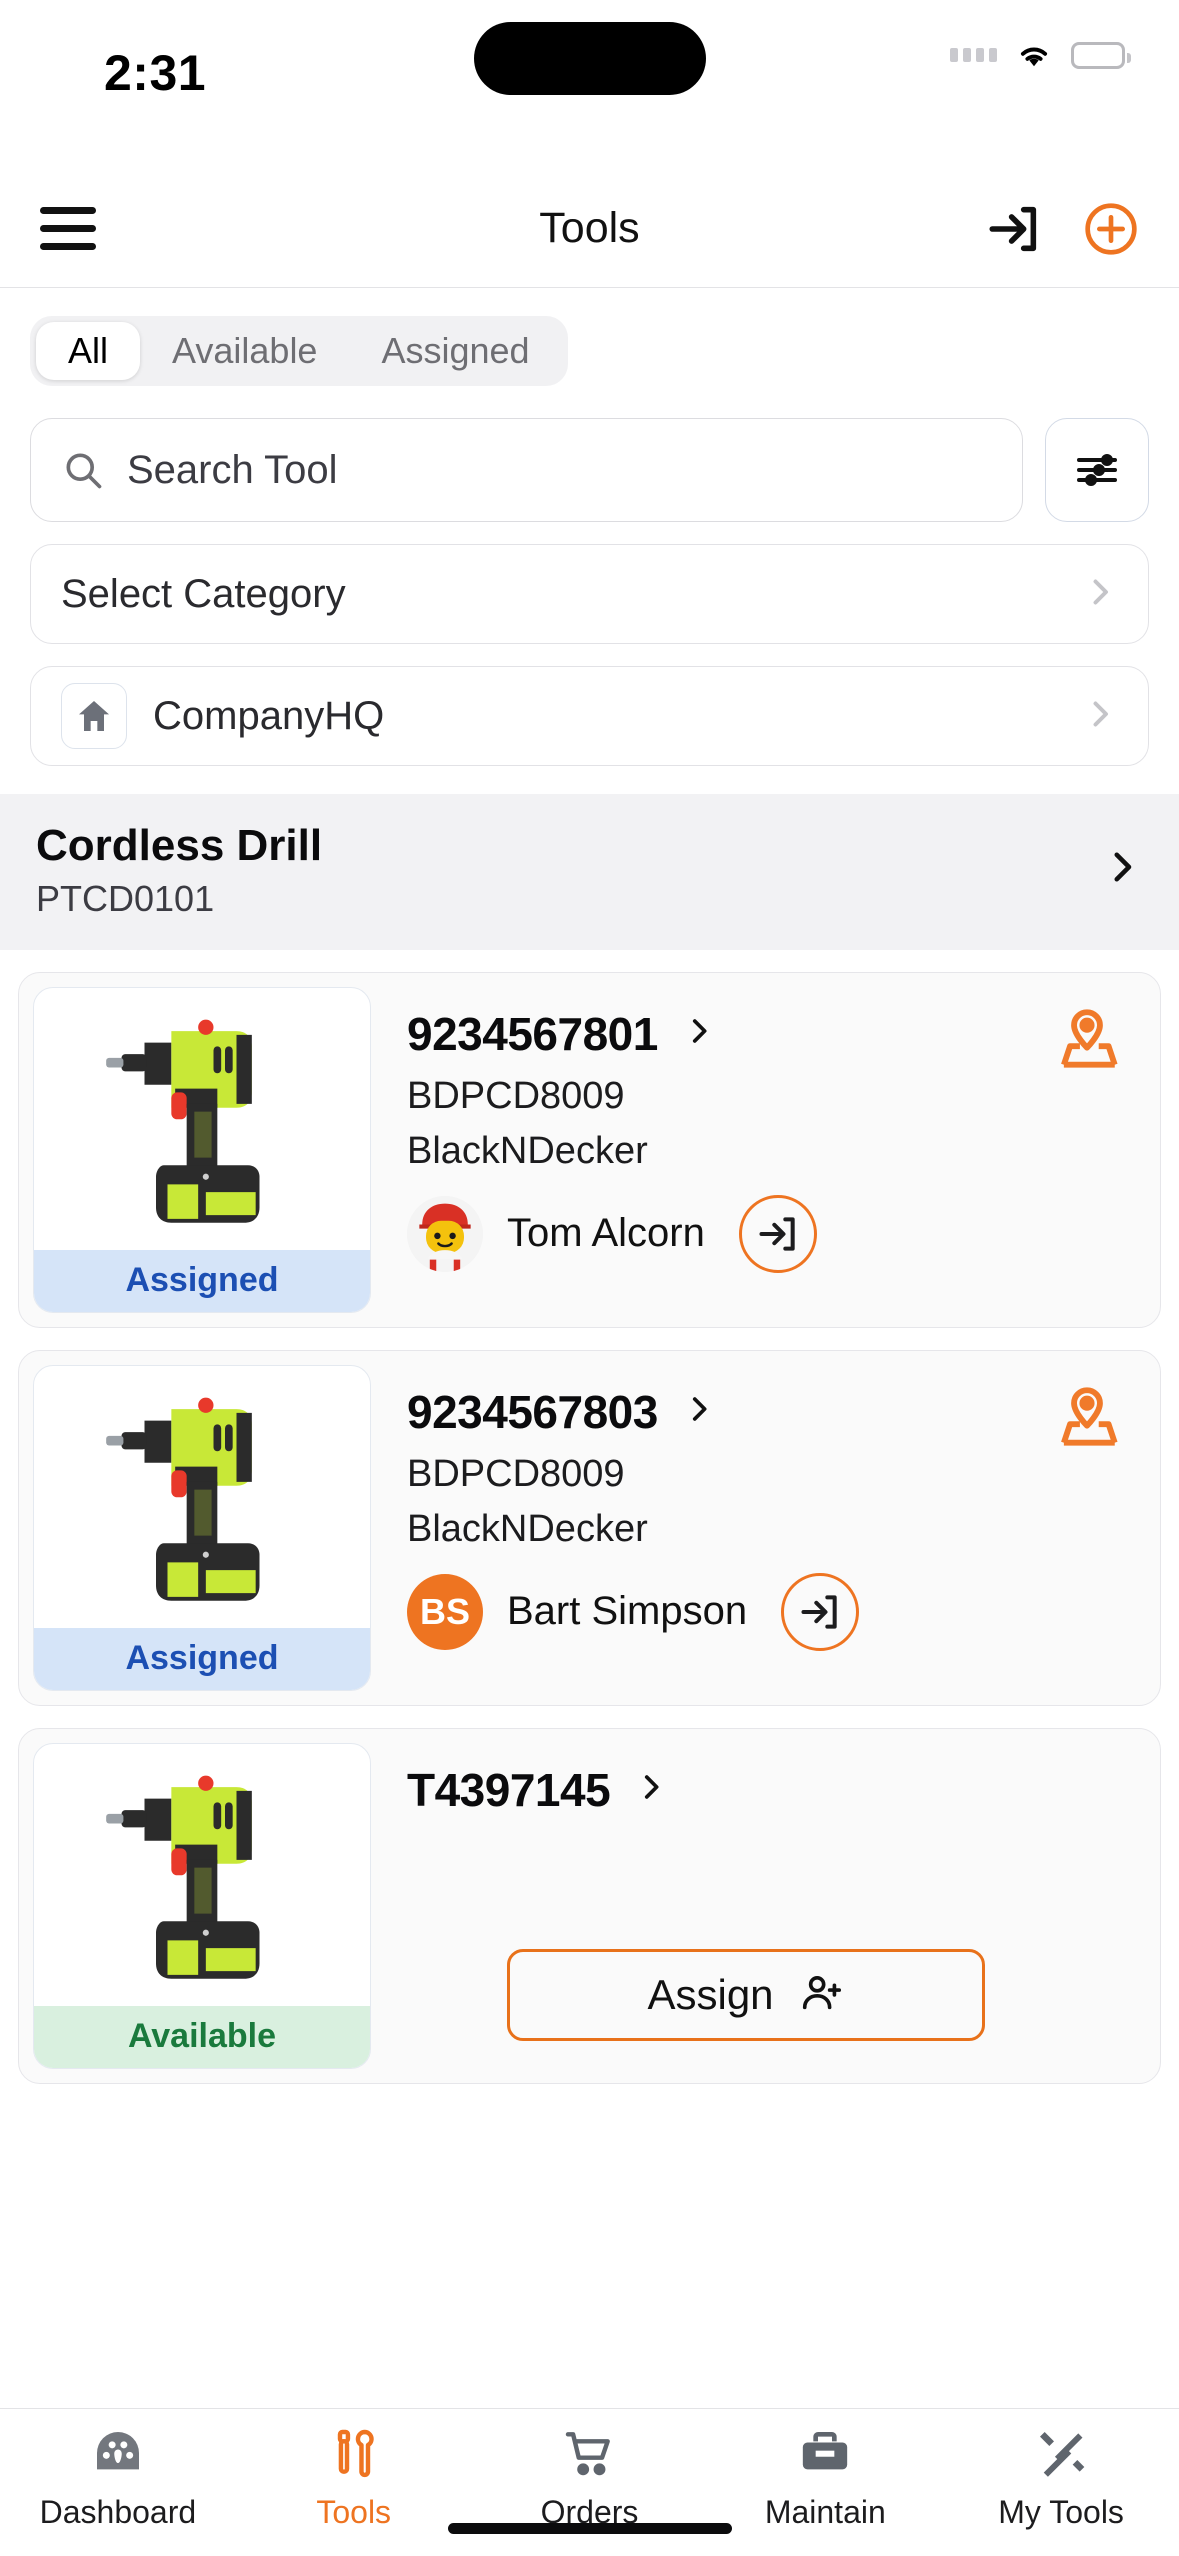  I want to click on signal-dots-icon, so click(973, 55).